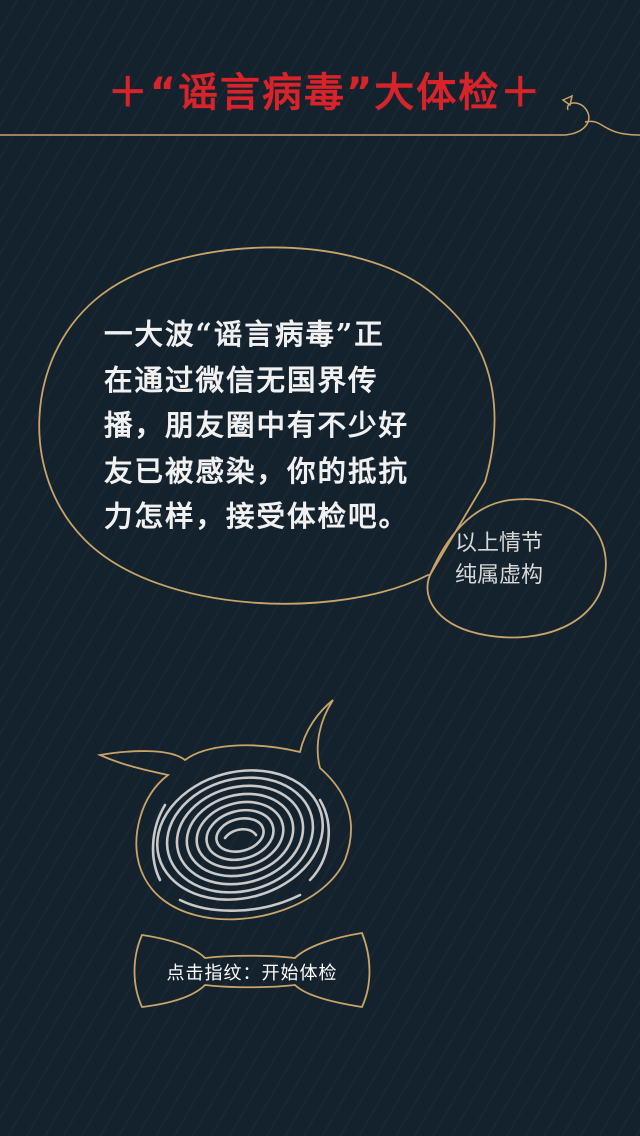 This screenshot has width=640, height=1136. What do you see at coordinates (499, 575) in the screenshot?
I see `disclaimer-line: 纯属虚构` at bounding box center [499, 575].